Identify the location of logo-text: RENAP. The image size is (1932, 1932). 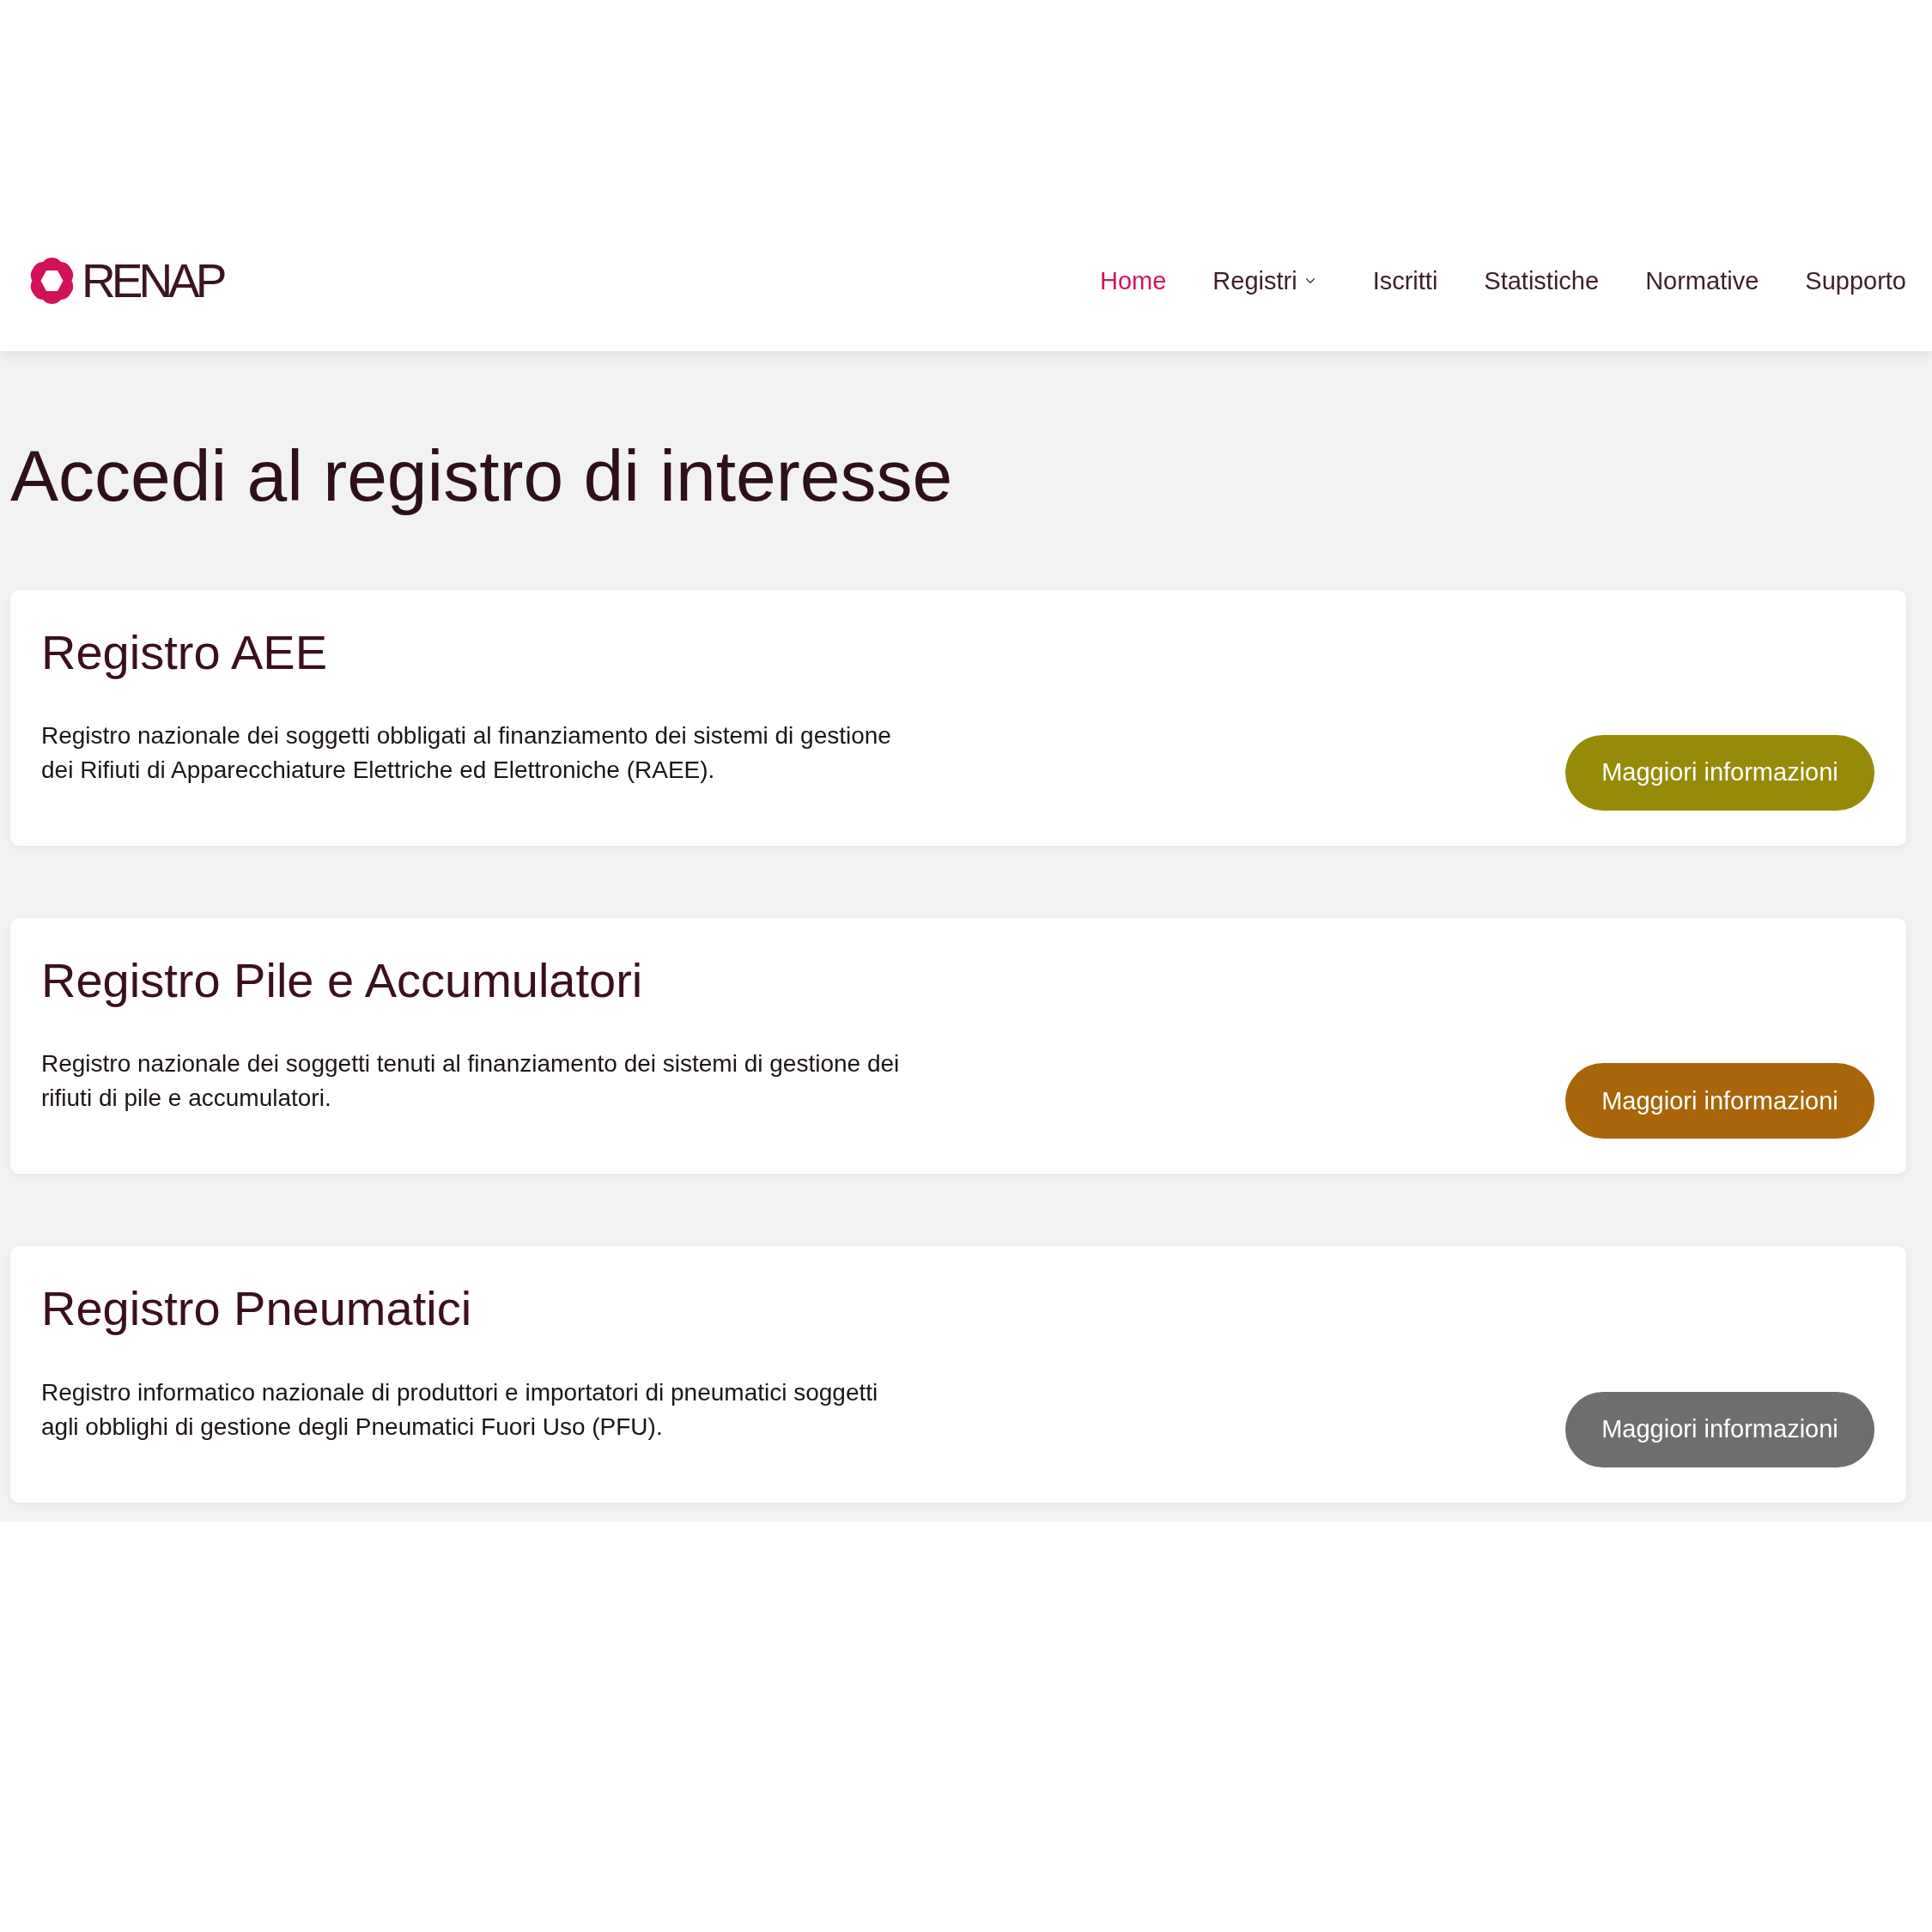
(155, 281).